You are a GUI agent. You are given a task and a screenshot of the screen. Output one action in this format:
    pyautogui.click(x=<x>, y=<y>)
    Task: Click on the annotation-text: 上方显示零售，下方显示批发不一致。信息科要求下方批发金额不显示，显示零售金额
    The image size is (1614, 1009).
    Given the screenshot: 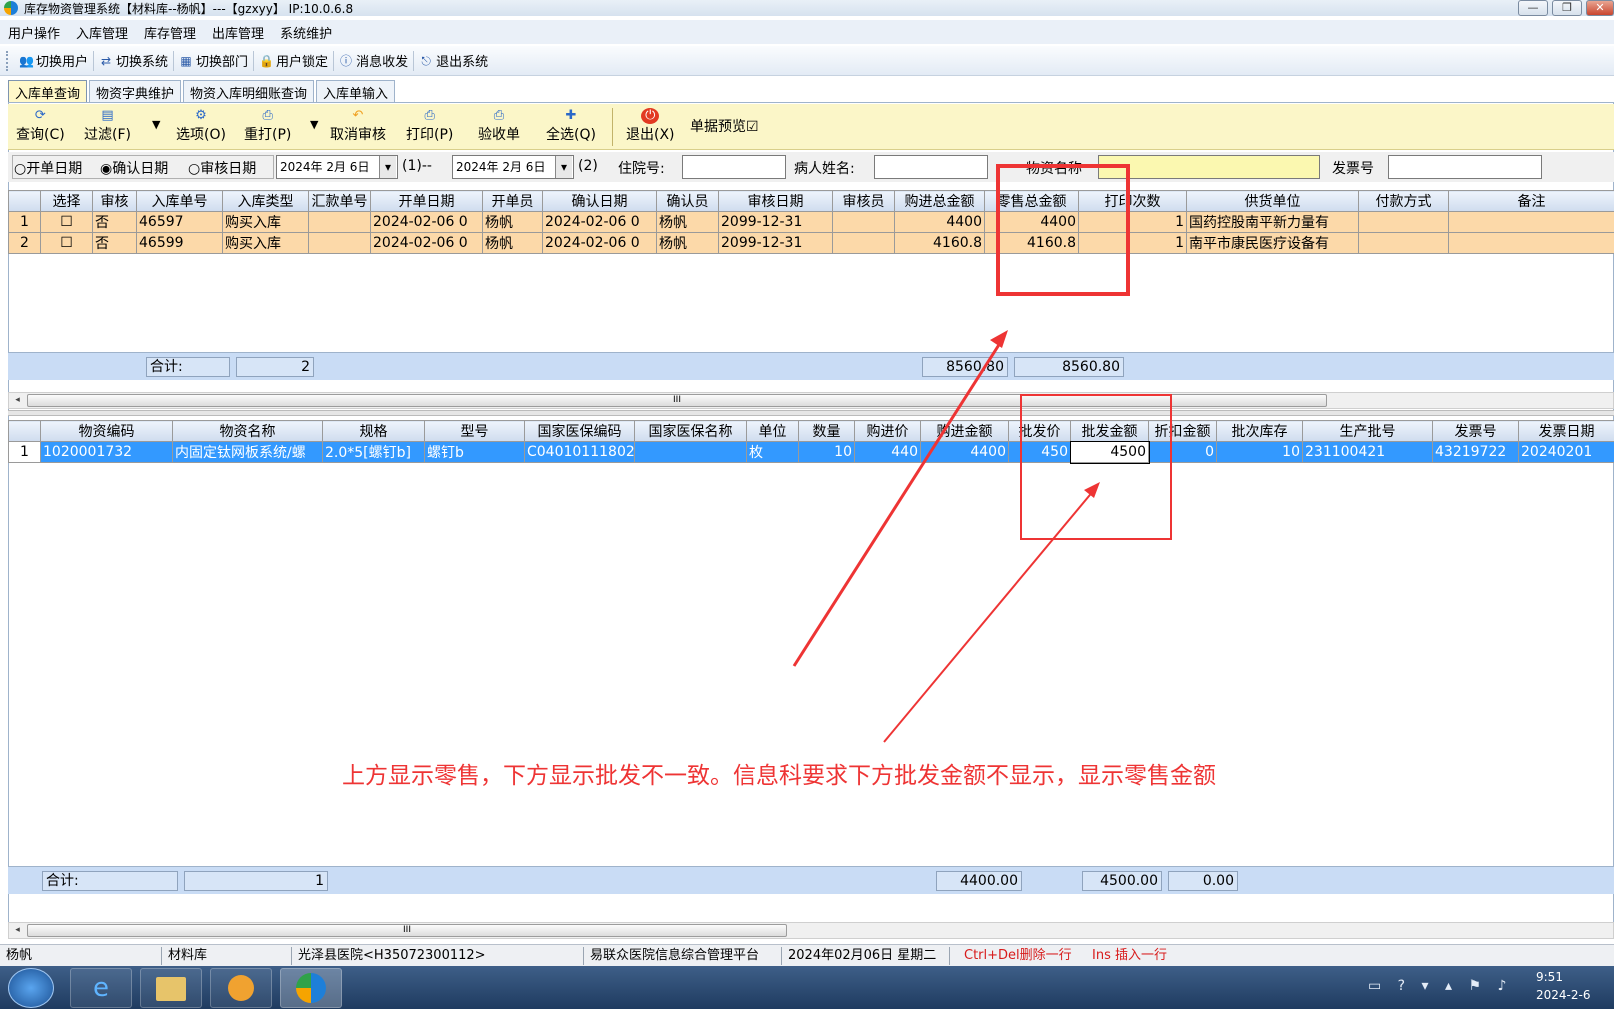 What is the action you would take?
    pyautogui.click(x=779, y=776)
    